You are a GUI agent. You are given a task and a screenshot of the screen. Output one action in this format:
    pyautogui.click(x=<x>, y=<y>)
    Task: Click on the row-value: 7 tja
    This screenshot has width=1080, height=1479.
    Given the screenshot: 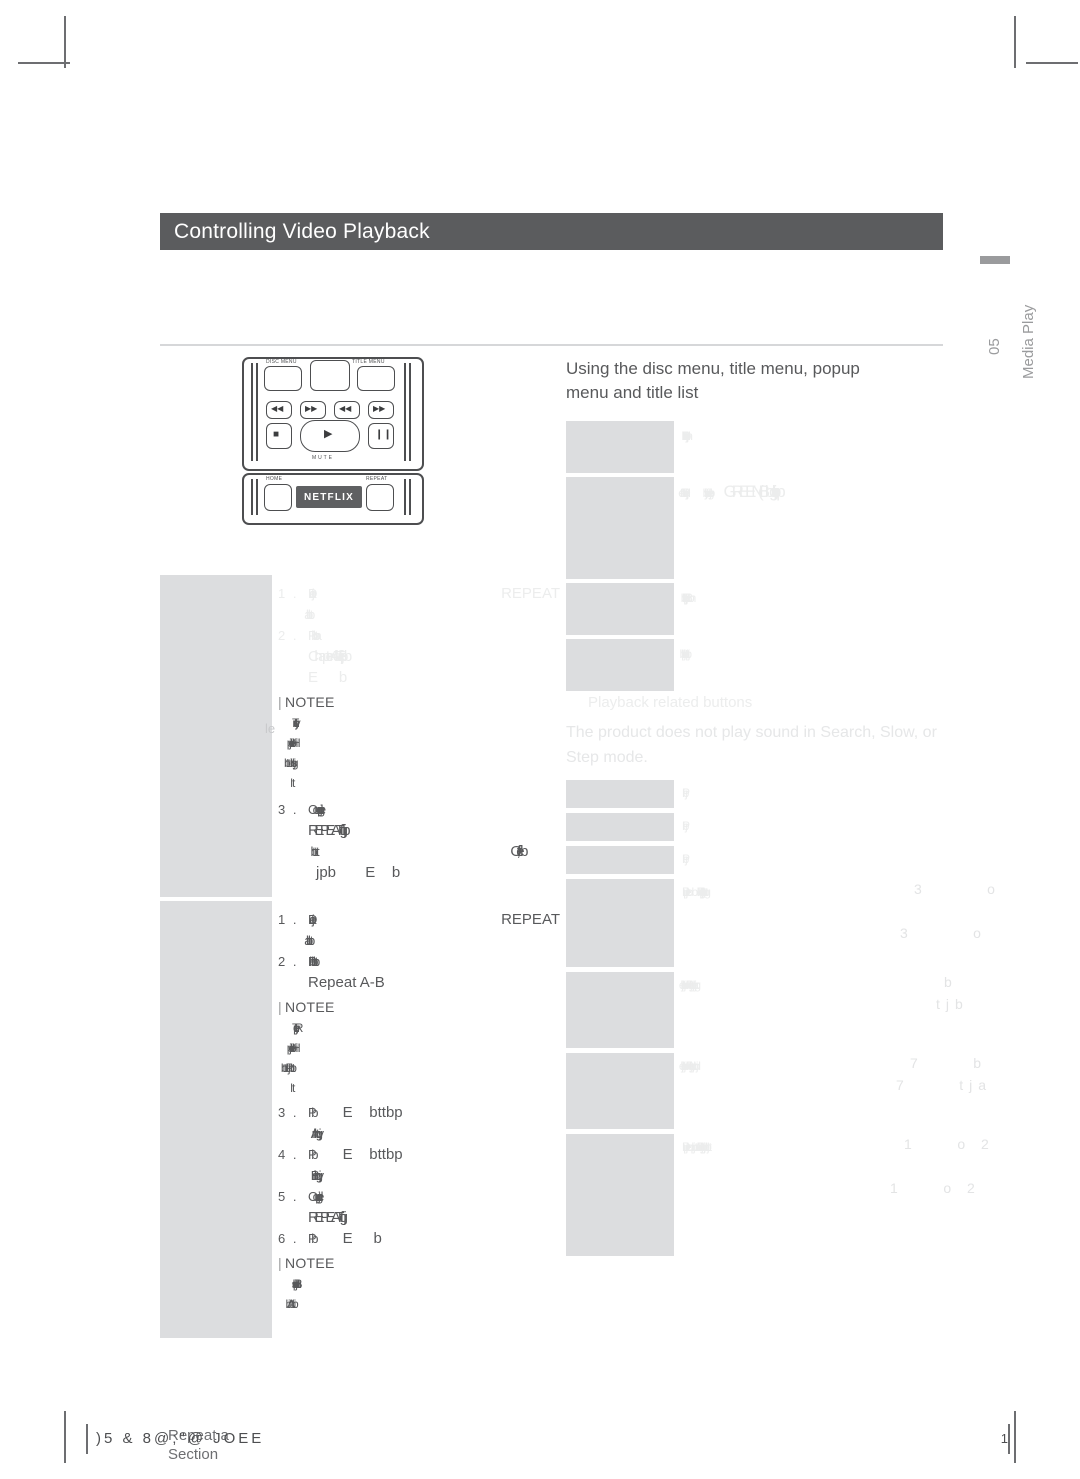 What is the action you would take?
    pyautogui.click(x=944, y=1085)
    